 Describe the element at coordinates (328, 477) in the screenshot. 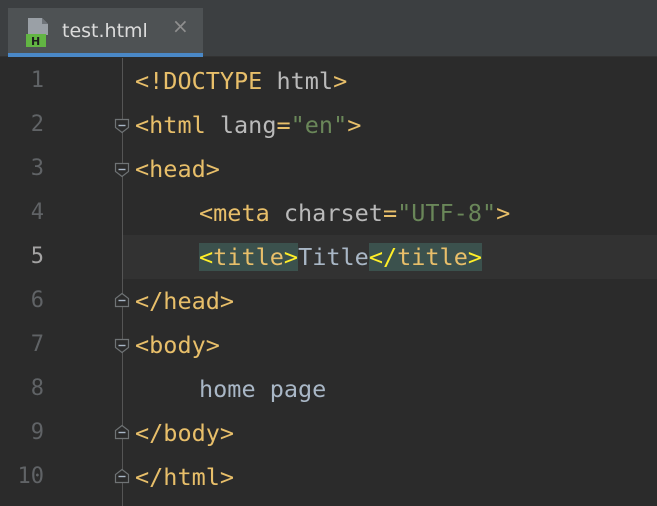

I see `code-line-10: 10 </html>` at that location.